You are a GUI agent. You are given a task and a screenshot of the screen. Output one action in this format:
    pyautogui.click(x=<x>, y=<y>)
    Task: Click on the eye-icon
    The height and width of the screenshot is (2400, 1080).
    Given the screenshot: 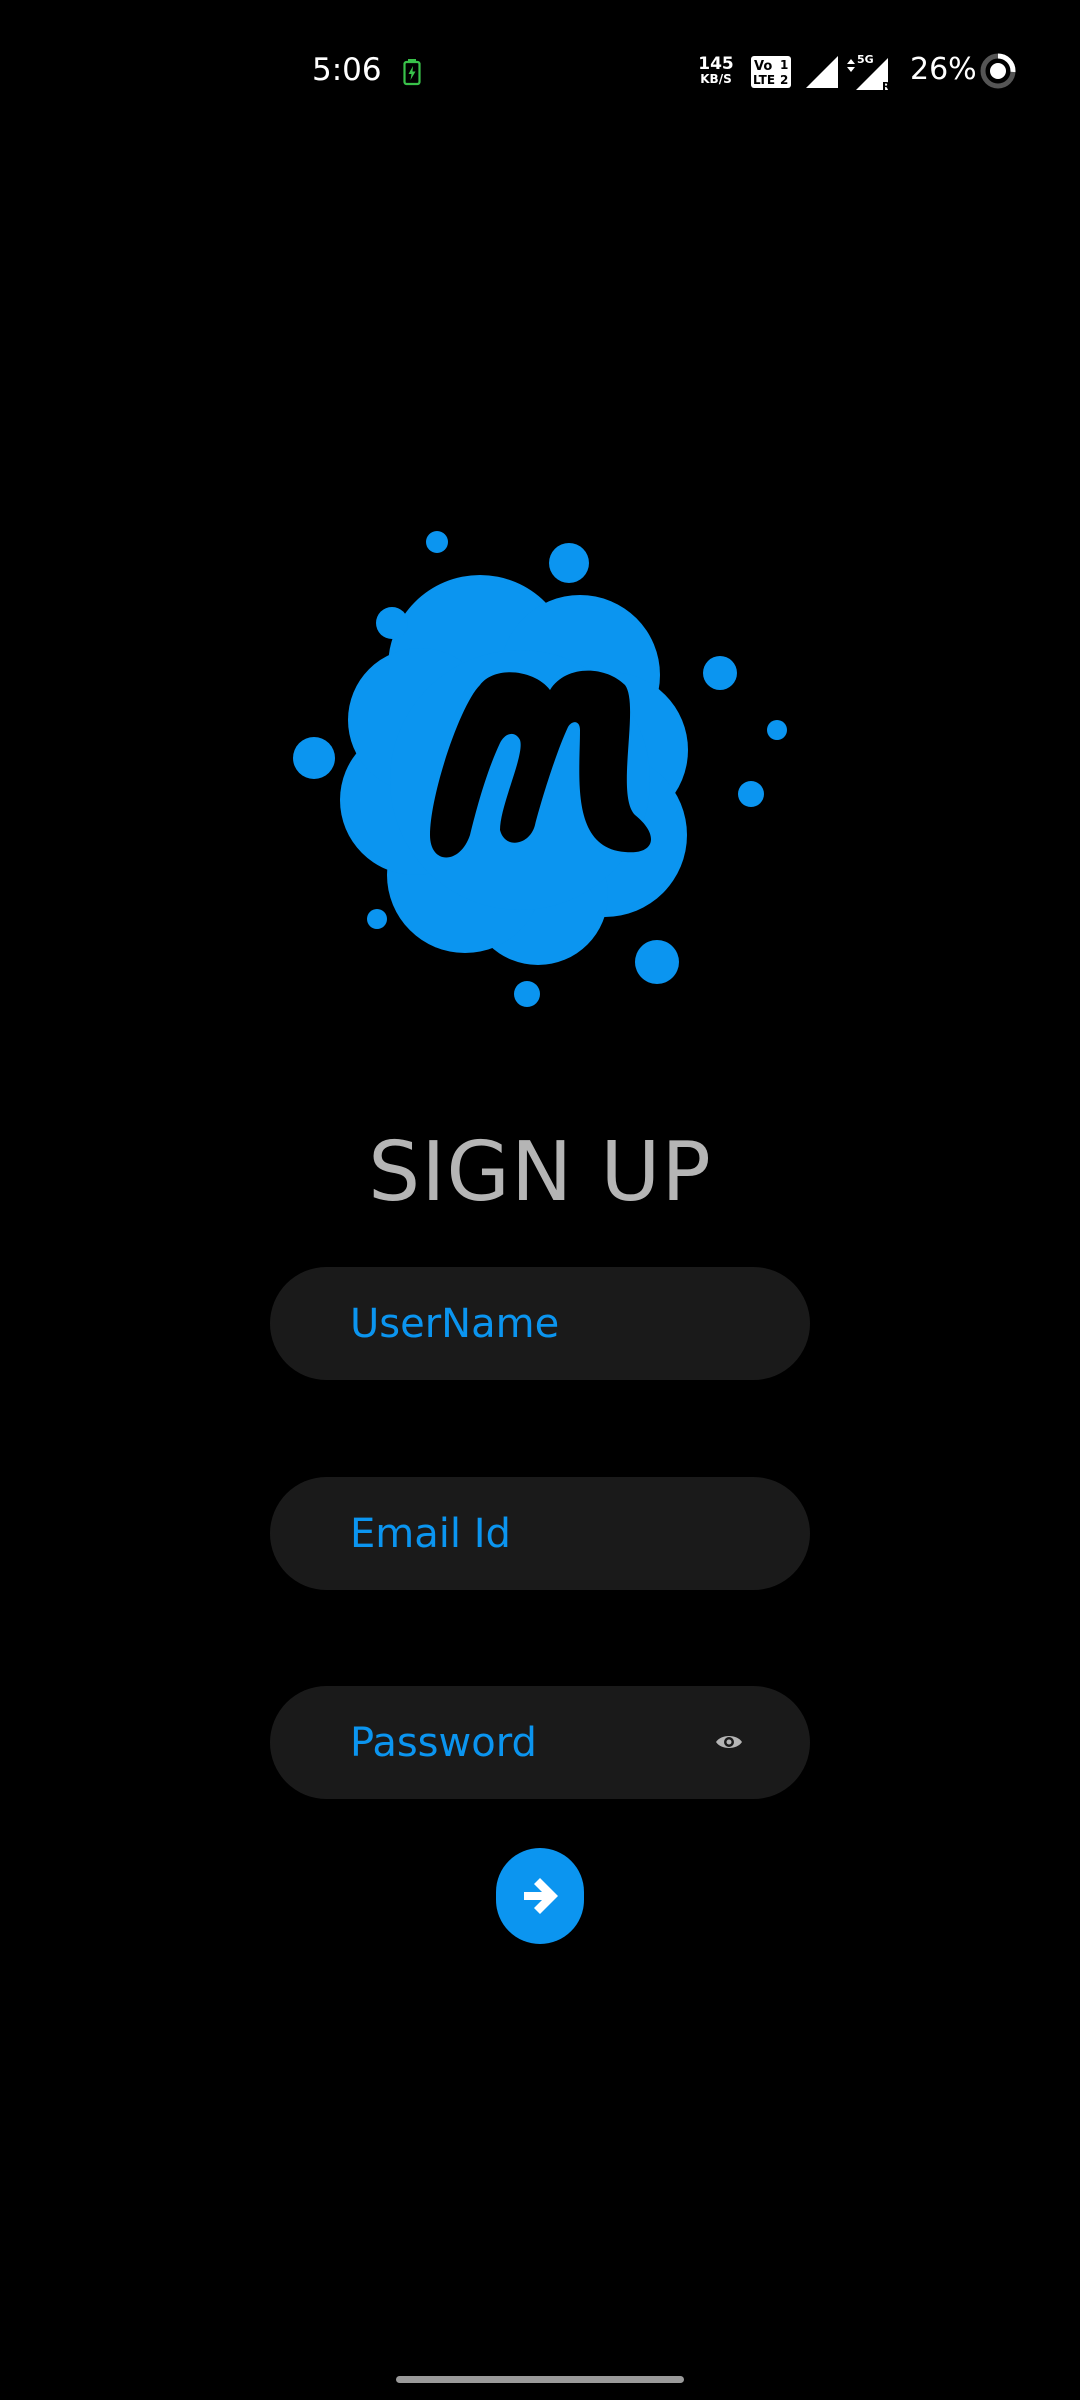 What is the action you would take?
    pyautogui.click(x=729, y=1742)
    